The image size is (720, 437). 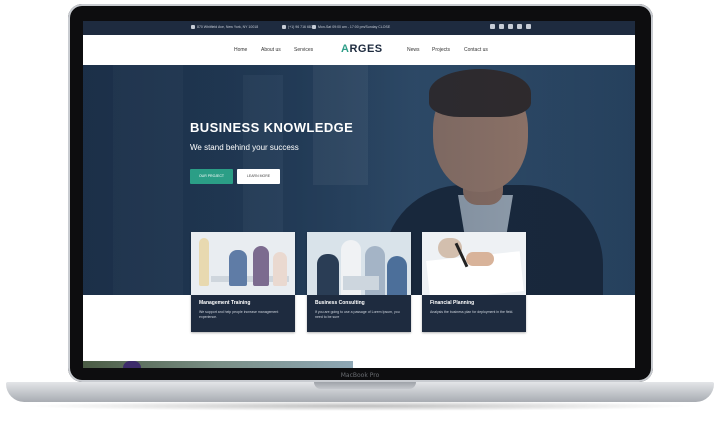 What do you see at coordinates (360, 375) in the screenshot?
I see `laptop-brand-label: MacBook Pro` at bounding box center [360, 375].